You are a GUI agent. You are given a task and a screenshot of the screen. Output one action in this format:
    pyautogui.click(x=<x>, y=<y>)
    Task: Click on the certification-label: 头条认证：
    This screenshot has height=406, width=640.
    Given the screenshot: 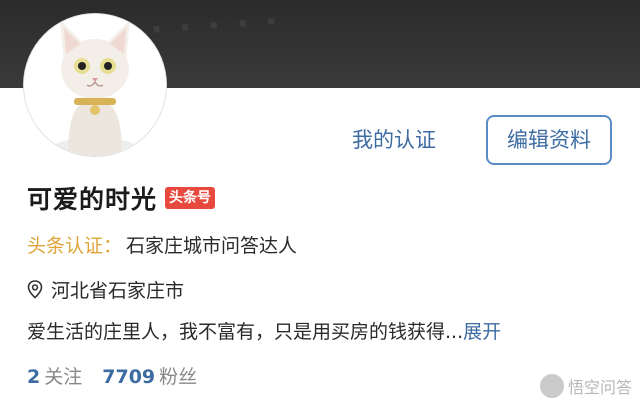 What is the action you would take?
    pyautogui.click(x=75, y=246)
    